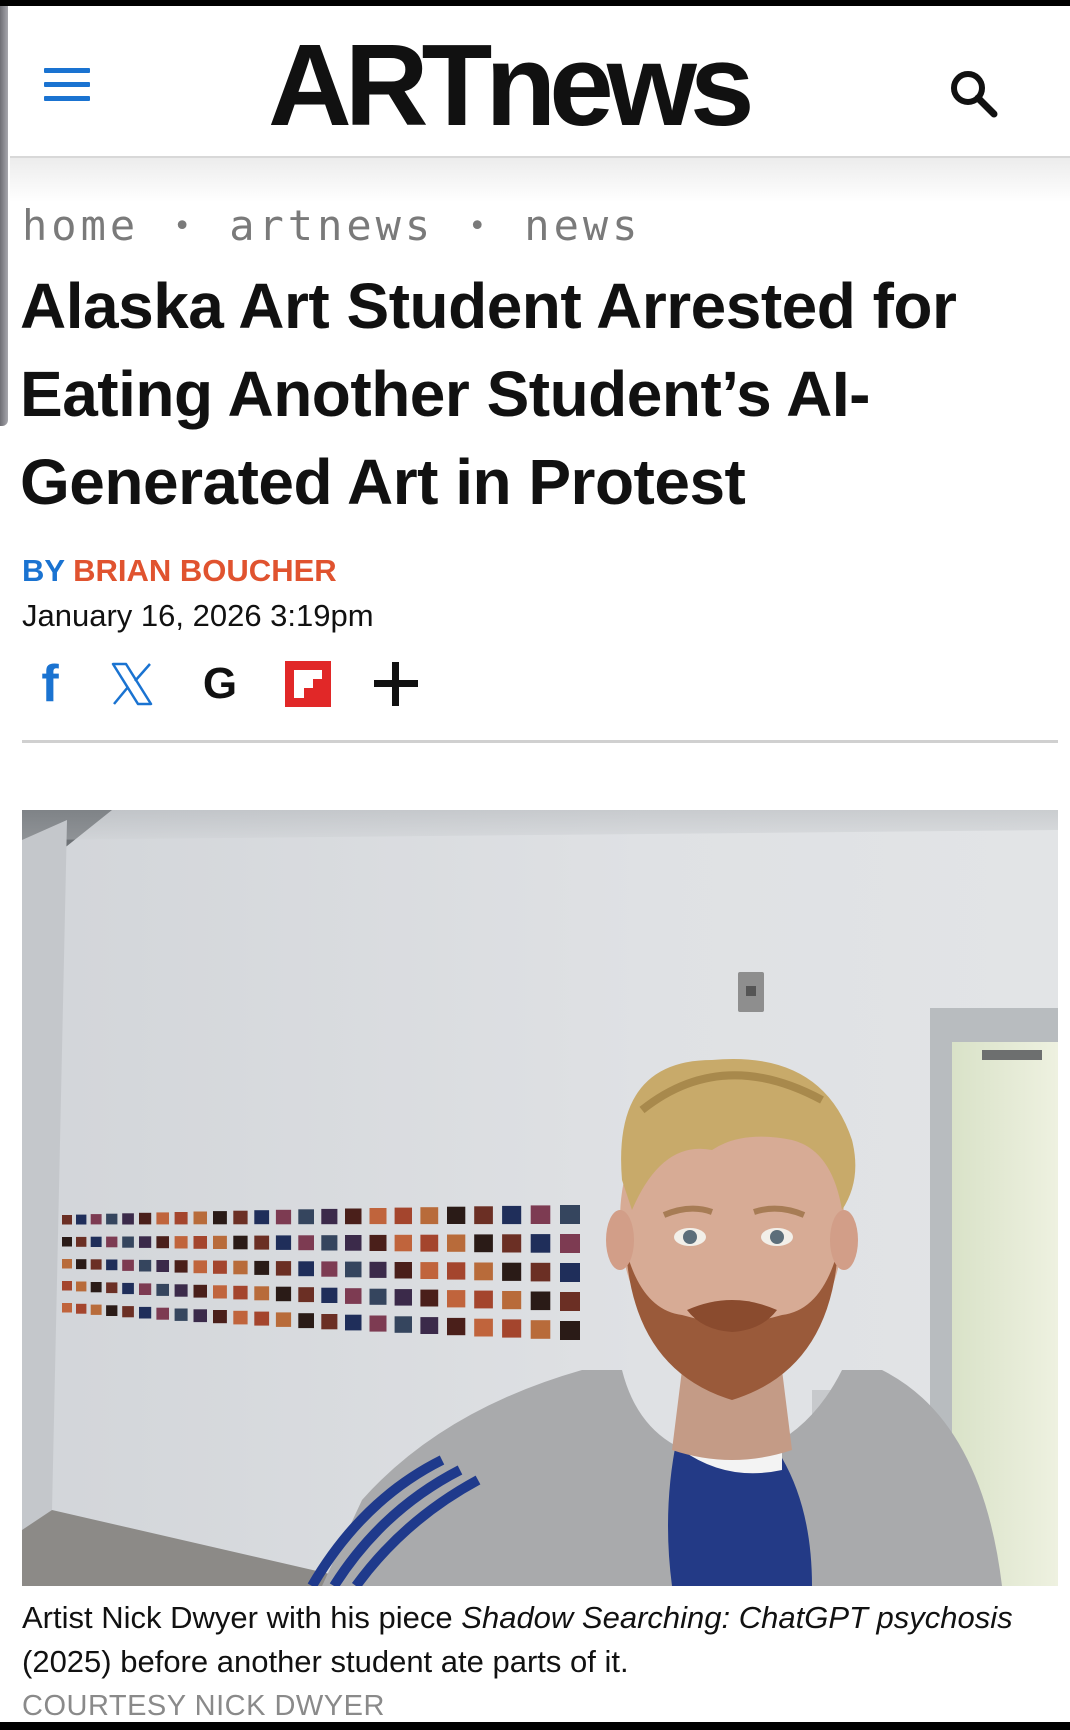 Image resolution: width=1070 pixels, height=1730 pixels. I want to click on hamburger-menu-icon, so click(69, 88).